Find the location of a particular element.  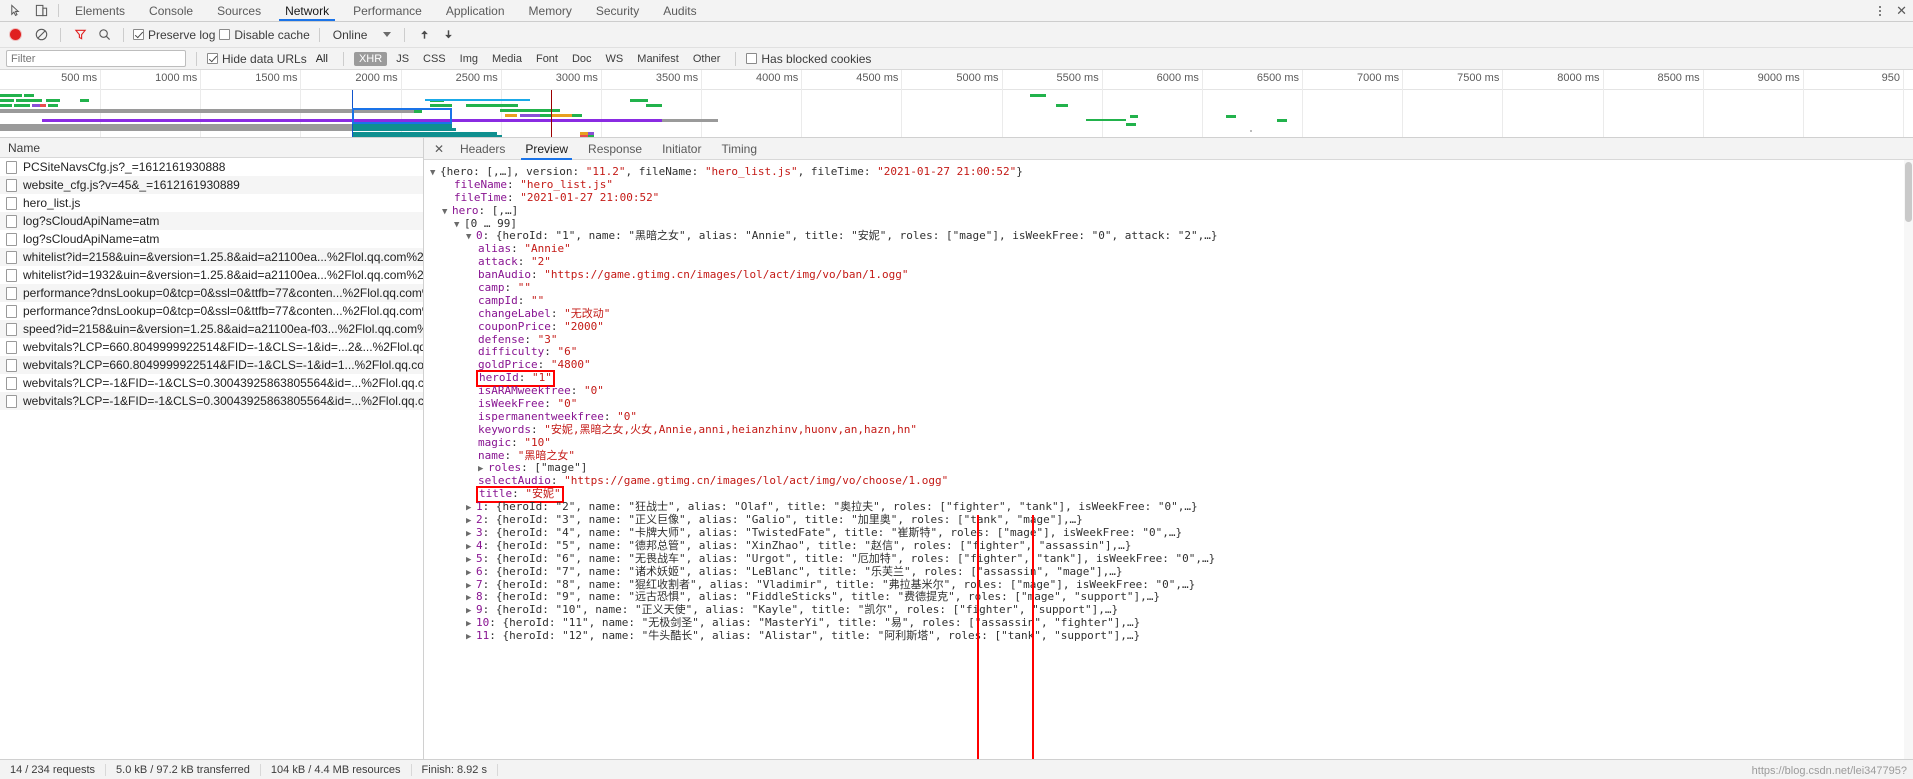

filter-type-media: Media is located at coordinates (507, 59).